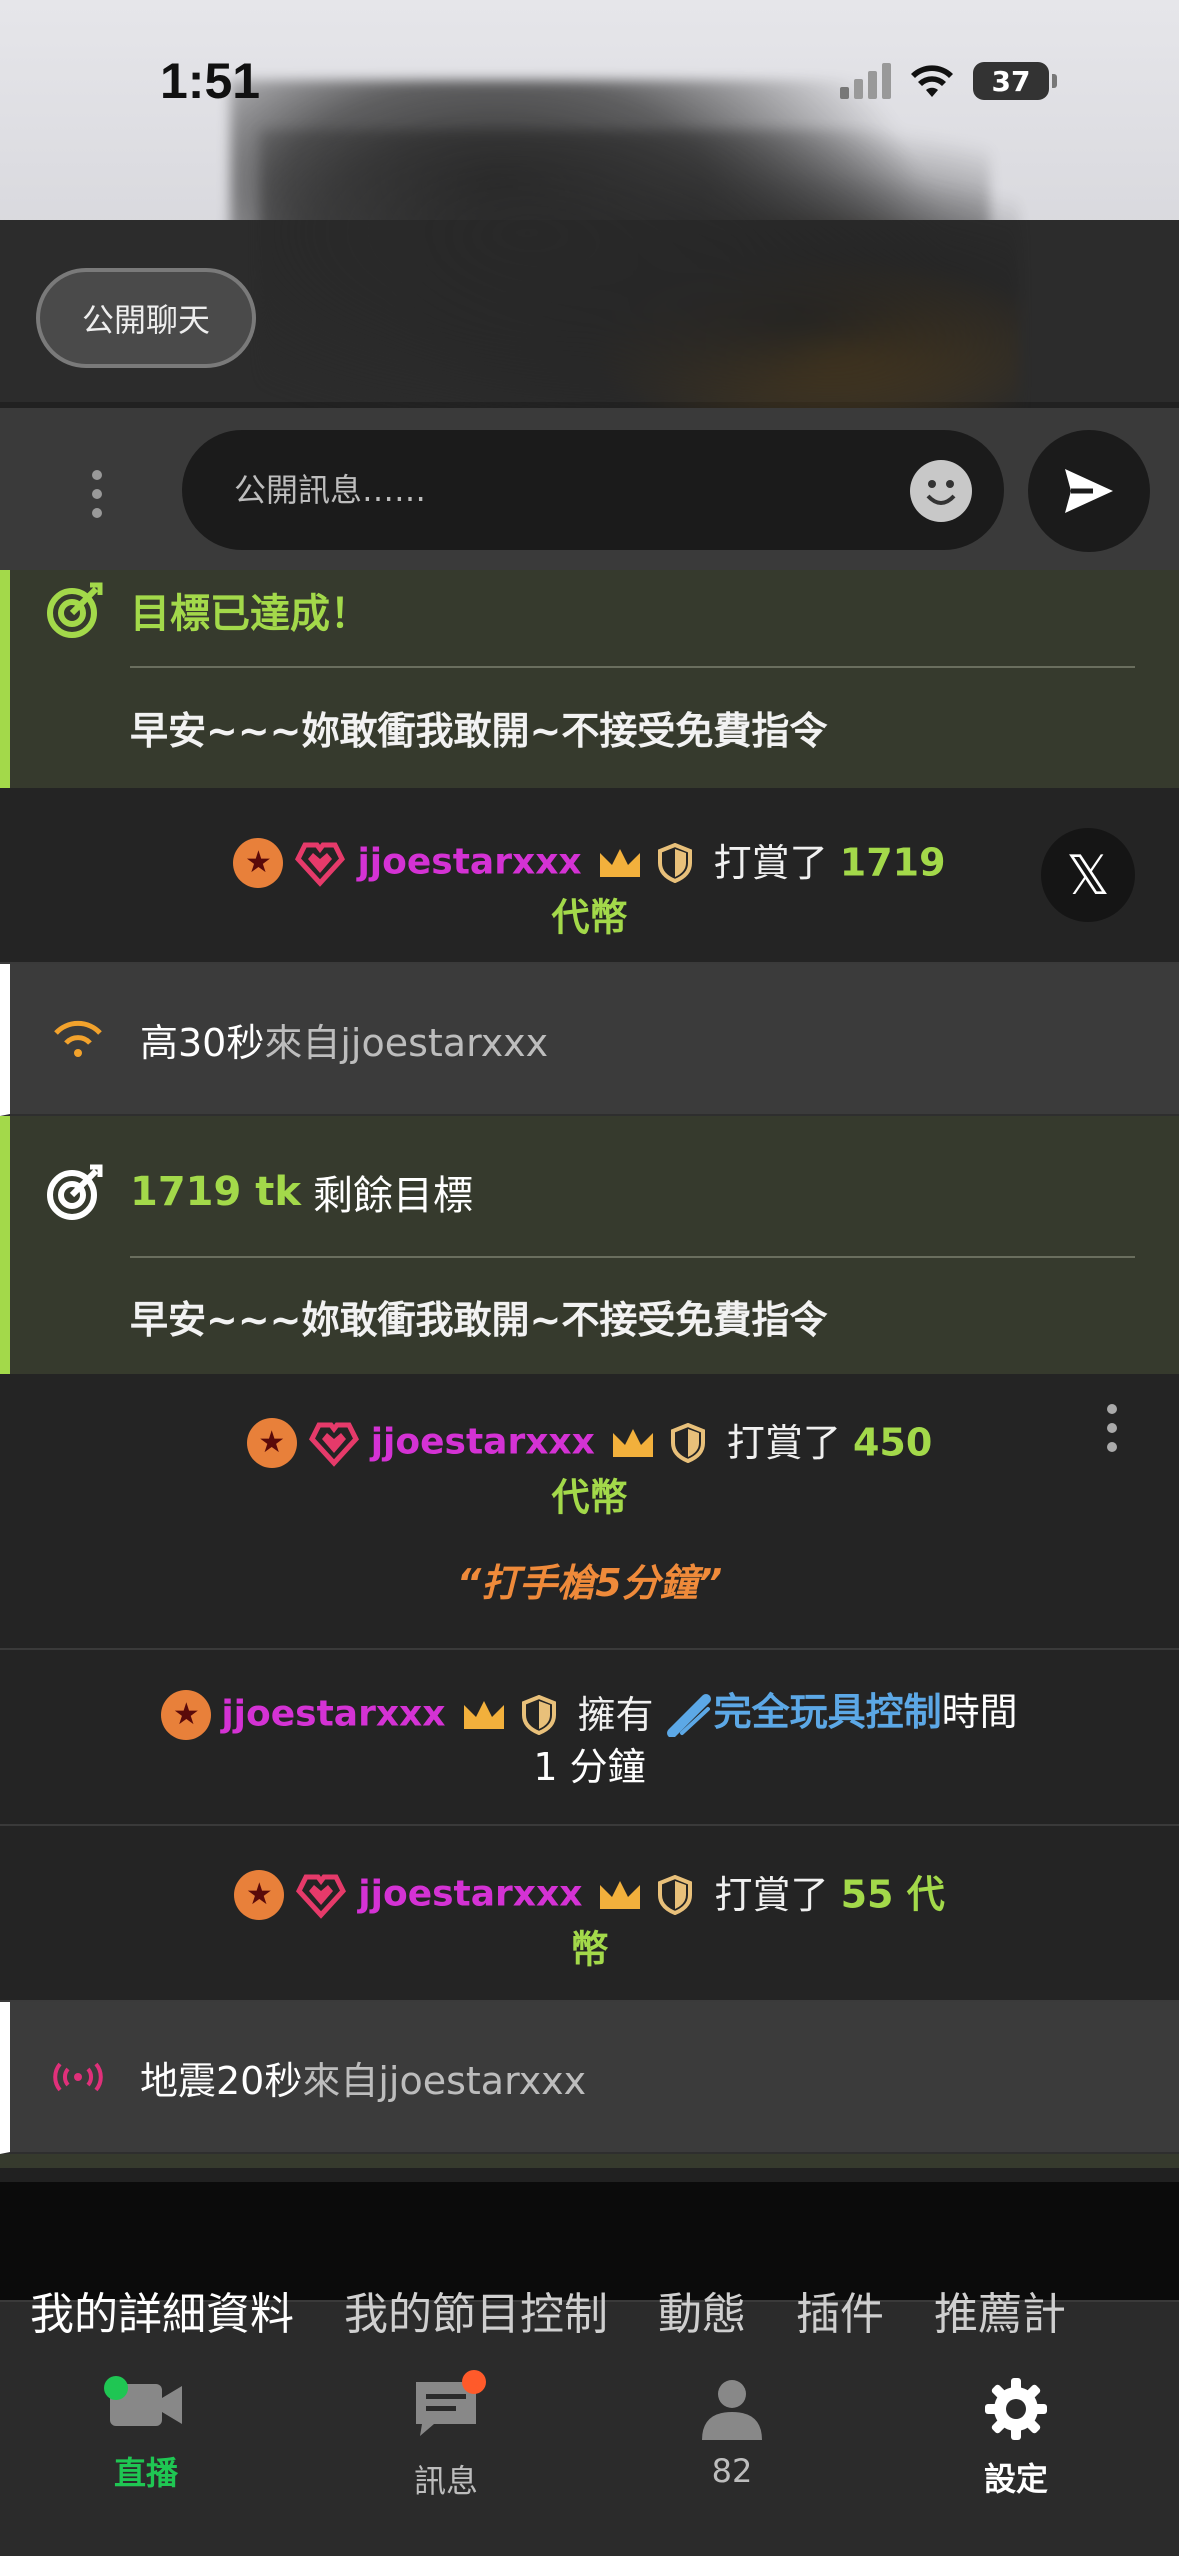 The height and width of the screenshot is (2556, 1179). What do you see at coordinates (1000, 2310) in the screenshot?
I see `tab-referral: 推薦計` at bounding box center [1000, 2310].